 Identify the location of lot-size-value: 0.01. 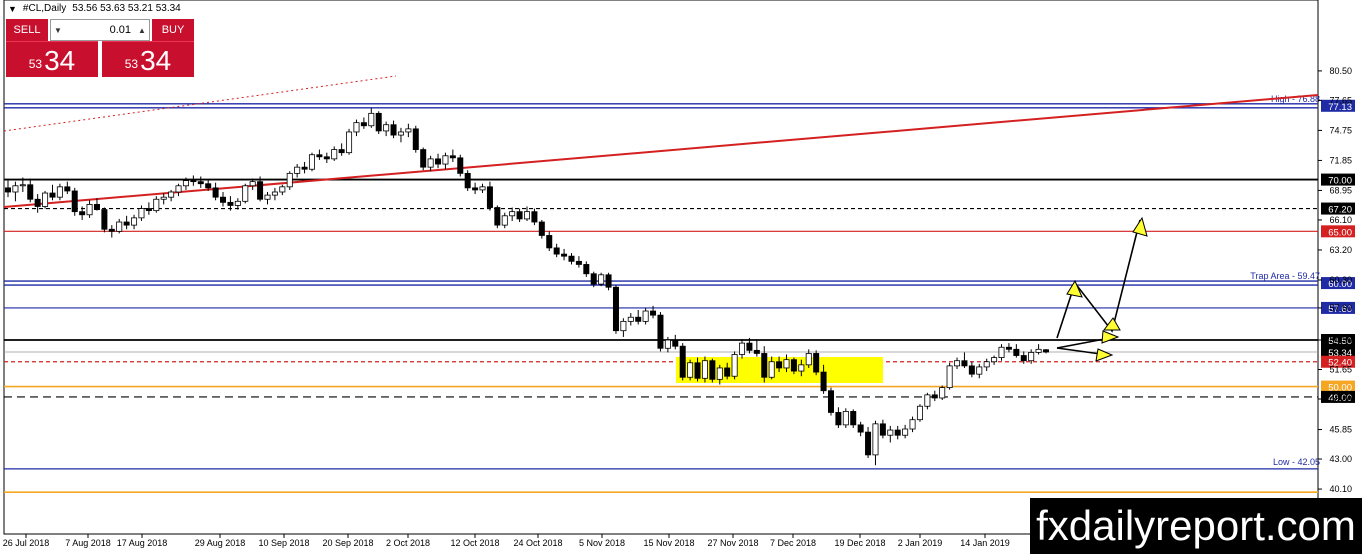
(100, 30).